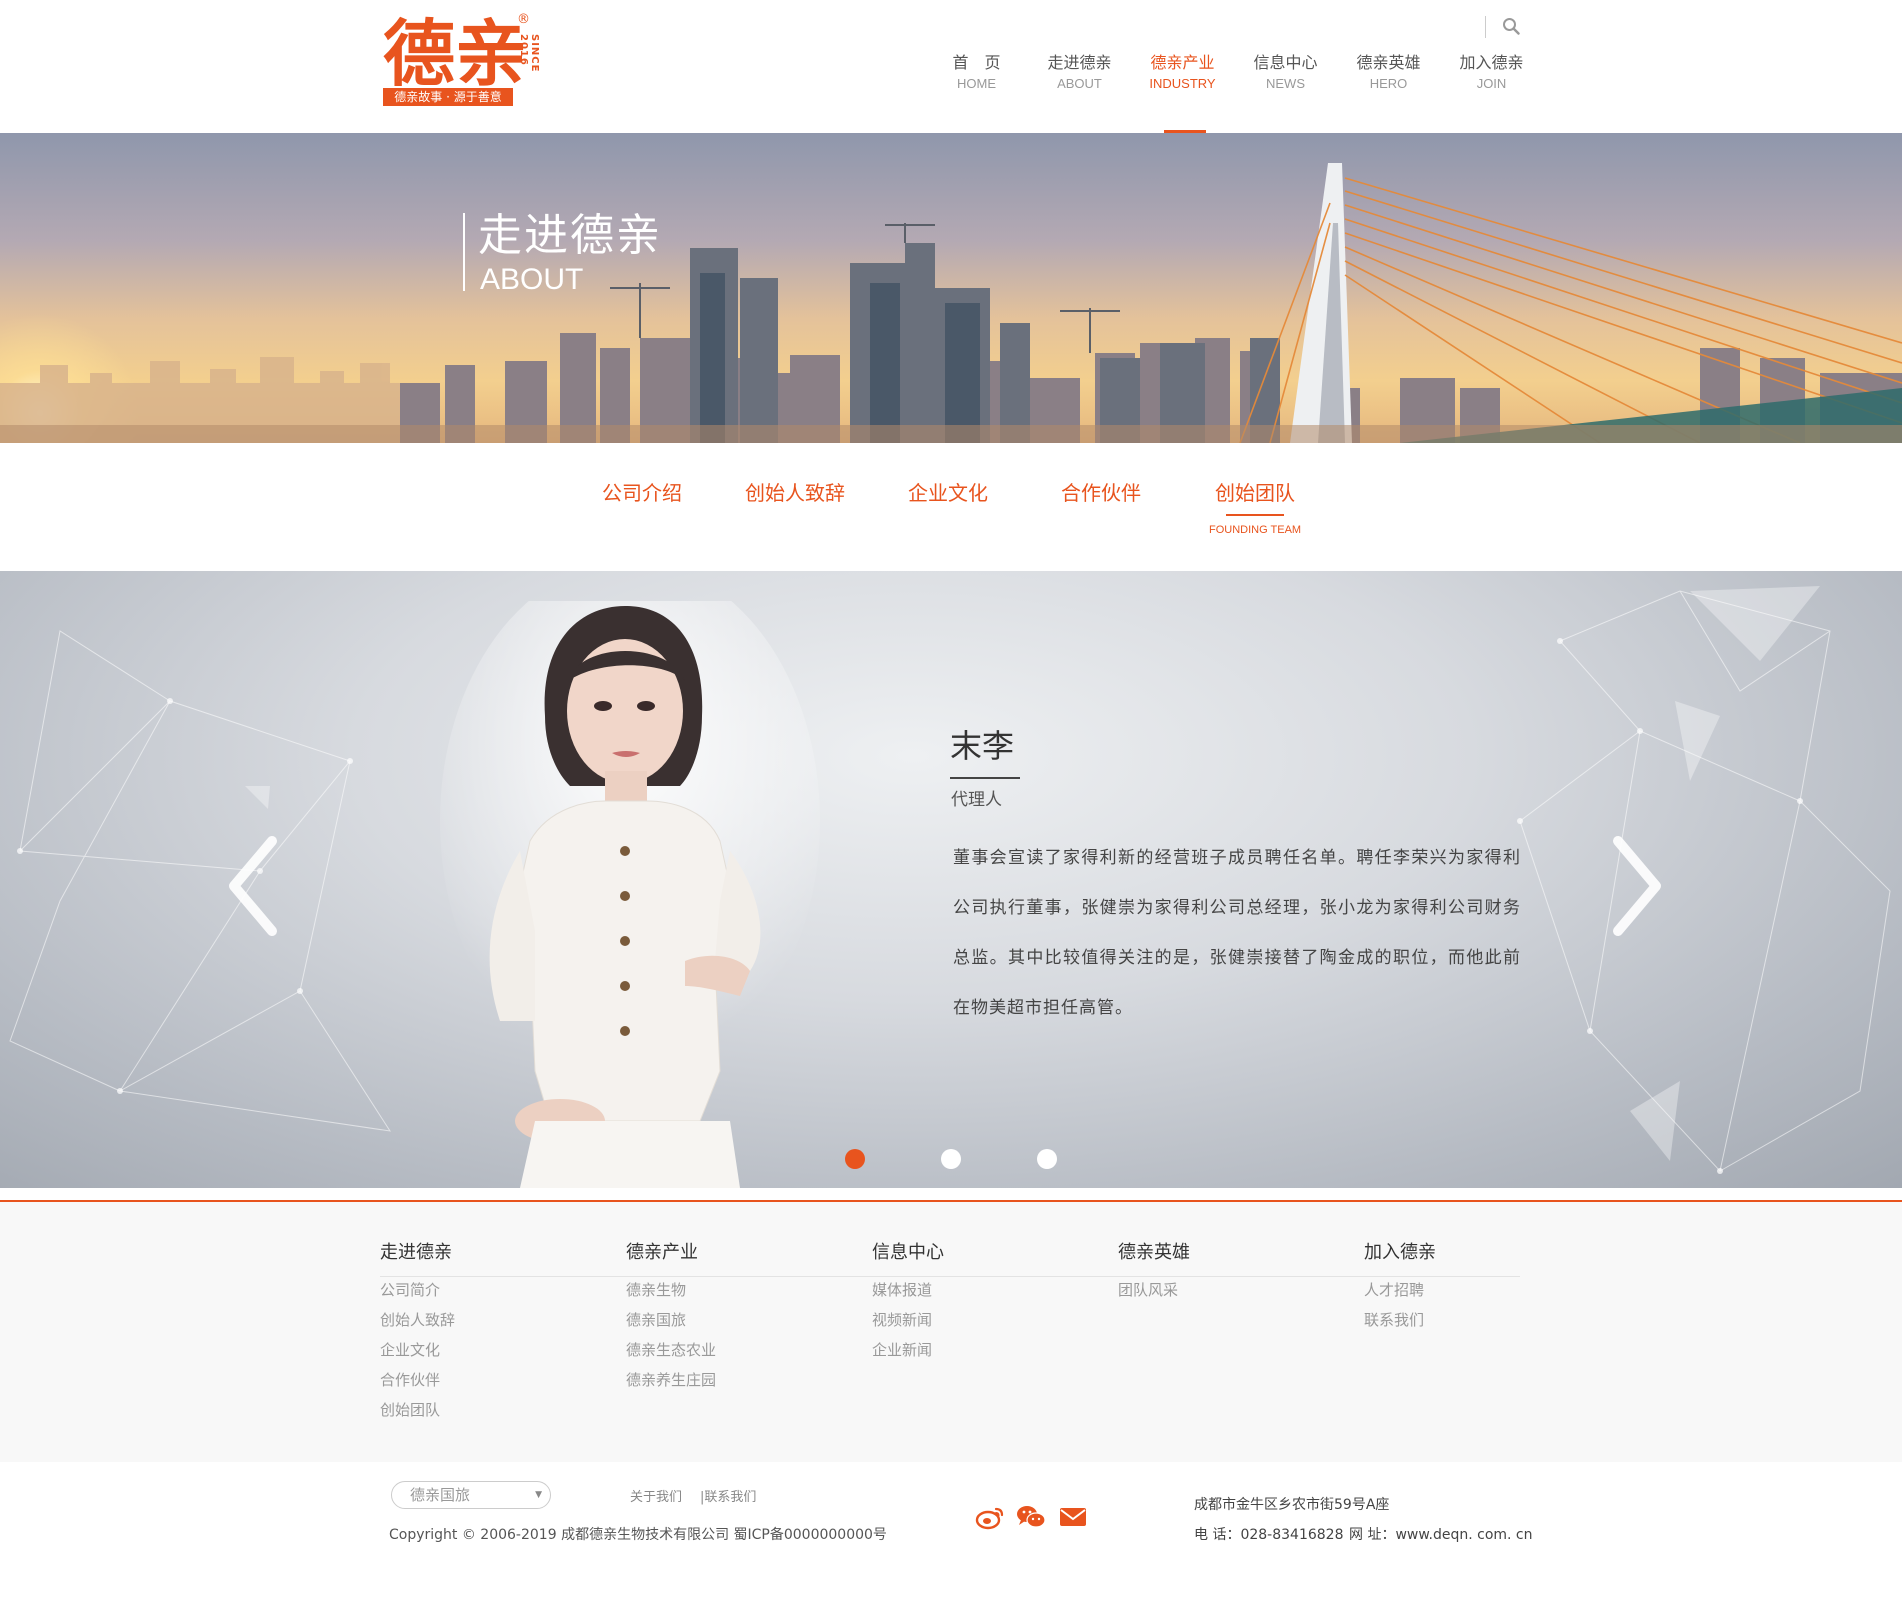 The image size is (1902, 1609). What do you see at coordinates (1491, 92) in the screenshot?
I see `nav-item-join: 加入德亲 JOIN` at bounding box center [1491, 92].